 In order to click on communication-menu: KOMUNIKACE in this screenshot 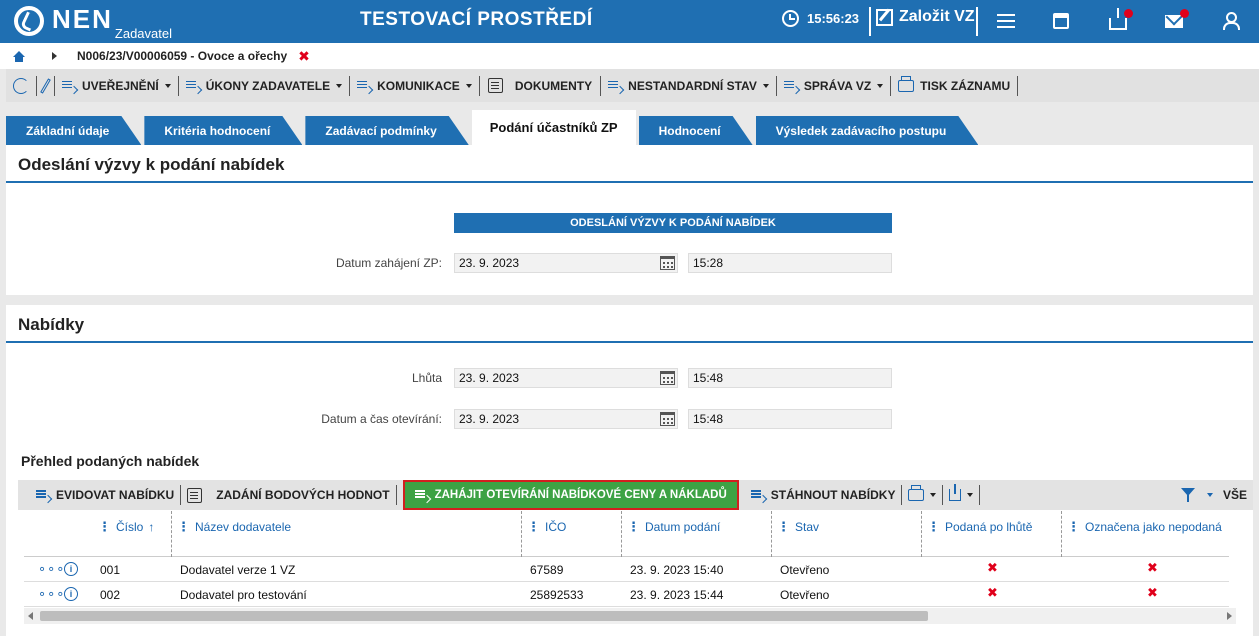, I will do `click(414, 85)`.